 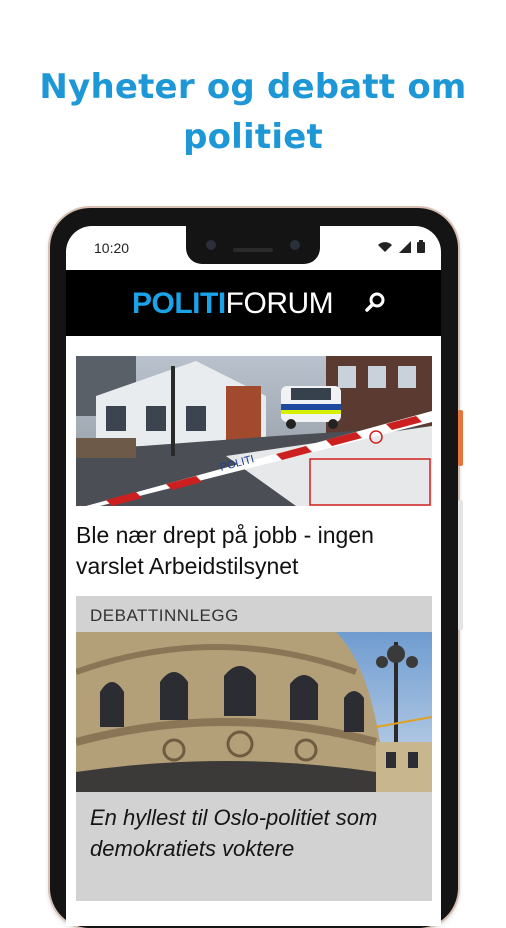 I want to click on front-camera-icon, so click(x=211, y=245).